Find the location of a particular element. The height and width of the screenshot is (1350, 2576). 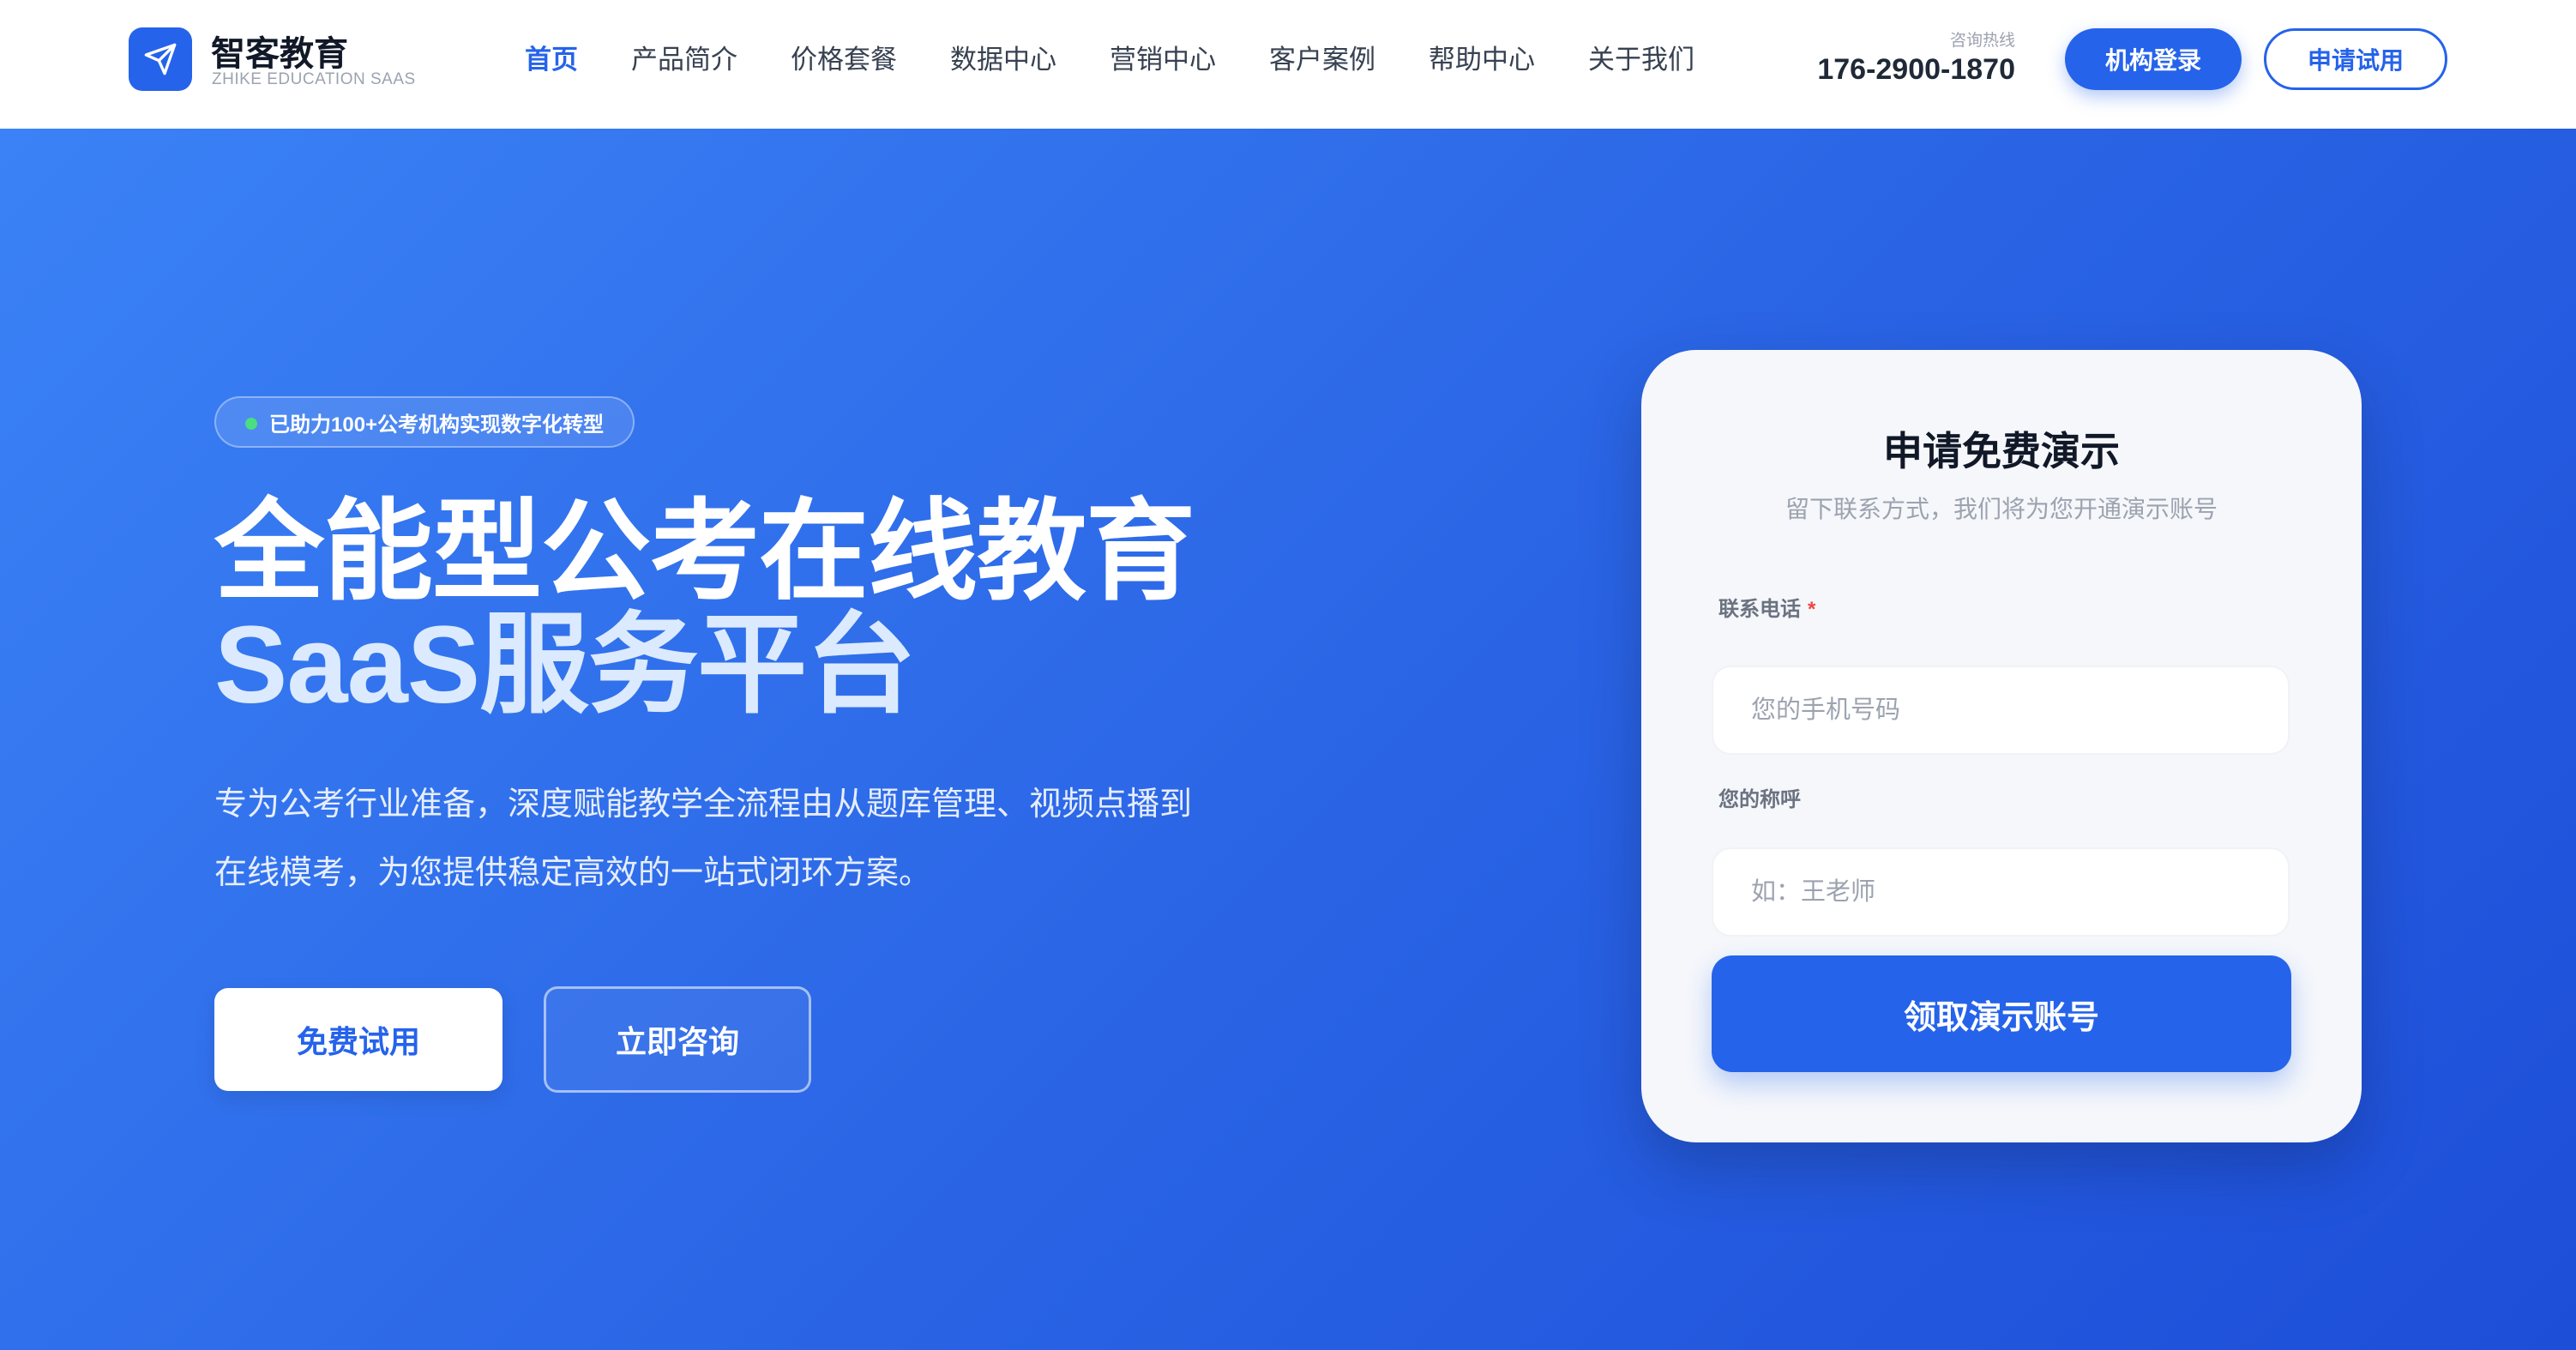

logo is located at coordinates (160, 59).